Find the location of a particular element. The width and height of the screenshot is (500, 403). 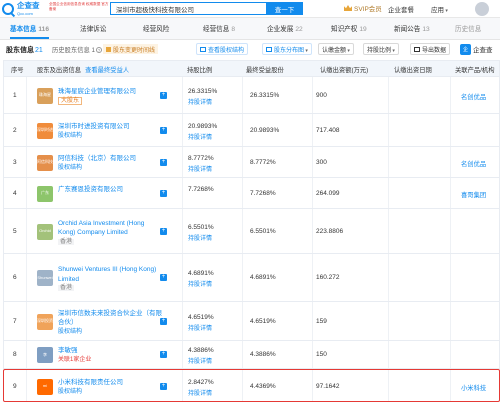

view-equity-structure-button: 查看股权结构 is located at coordinates (222, 49).